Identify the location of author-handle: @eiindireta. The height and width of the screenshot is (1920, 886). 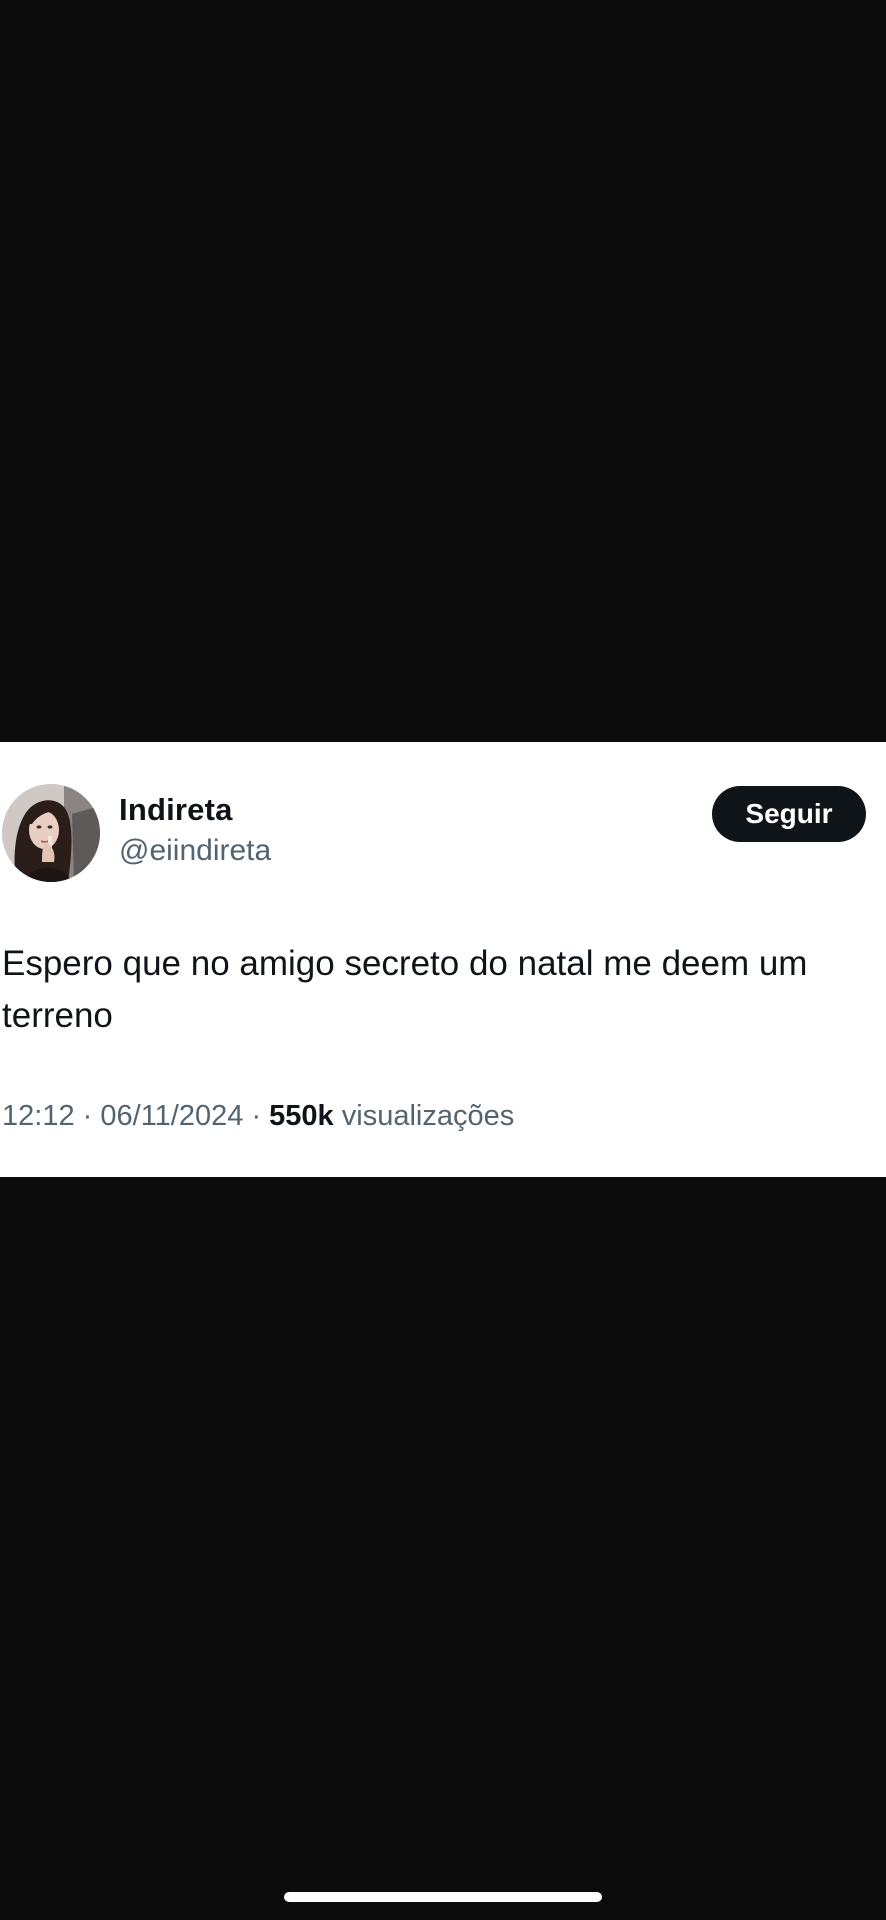
(195, 851).